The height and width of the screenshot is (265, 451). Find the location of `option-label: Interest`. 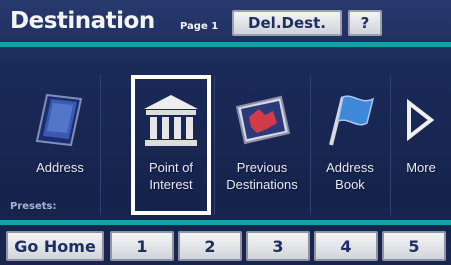

option-label: Interest is located at coordinates (171, 184).